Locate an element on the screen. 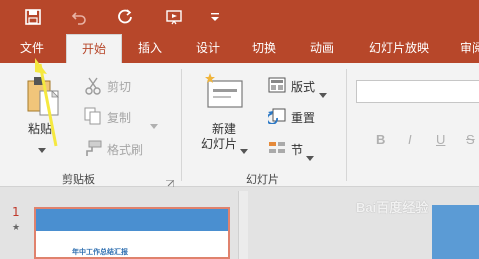 The image size is (479, 259). annotation-arrow-icon is located at coordinates (46, 102).